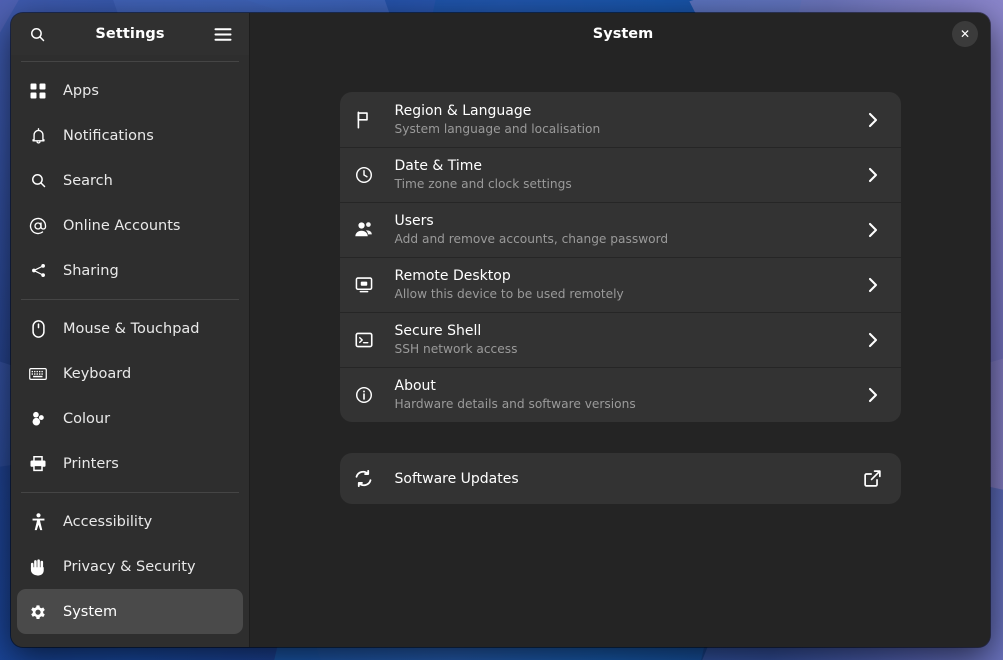 The height and width of the screenshot is (660, 1003). Describe the element at coordinates (515, 404) in the screenshot. I see `row-subtitle: Hardware details and software versions` at that location.